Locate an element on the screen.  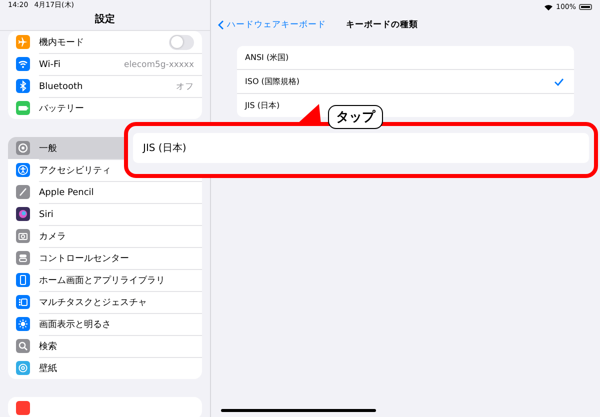
page-title: キーボードの種類 is located at coordinates (382, 25).